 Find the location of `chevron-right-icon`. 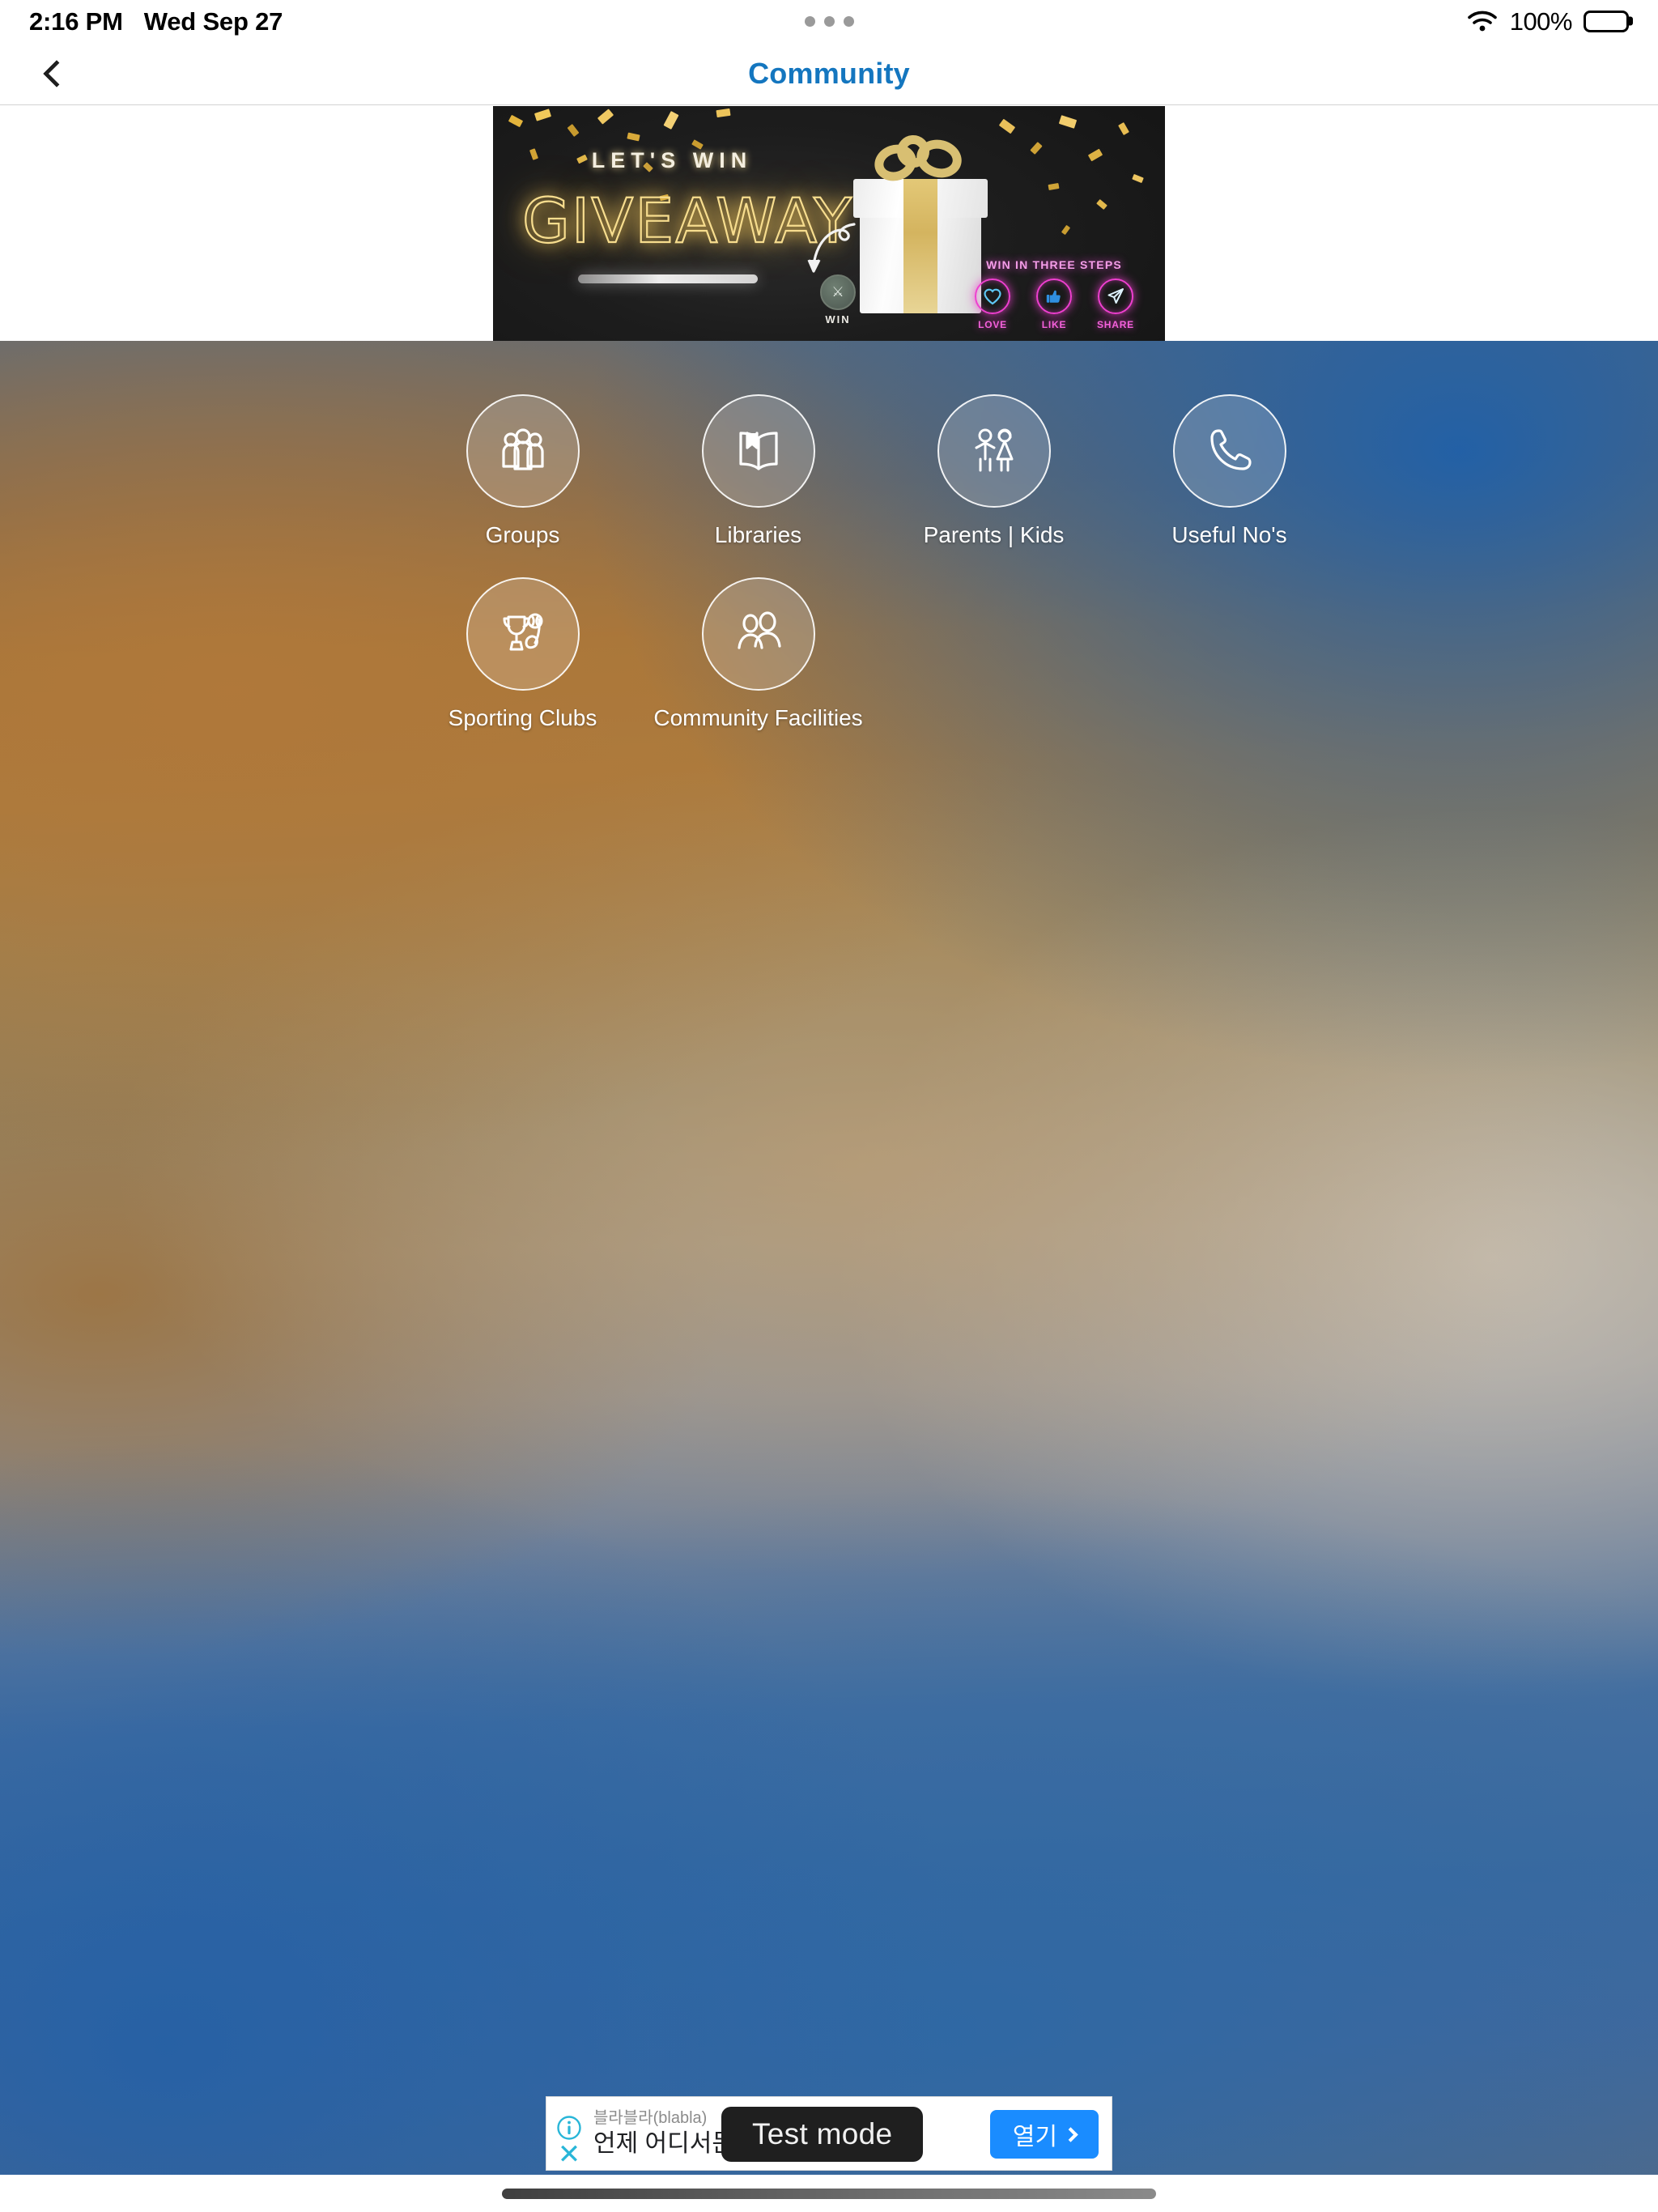

chevron-right-icon is located at coordinates (1070, 2134).